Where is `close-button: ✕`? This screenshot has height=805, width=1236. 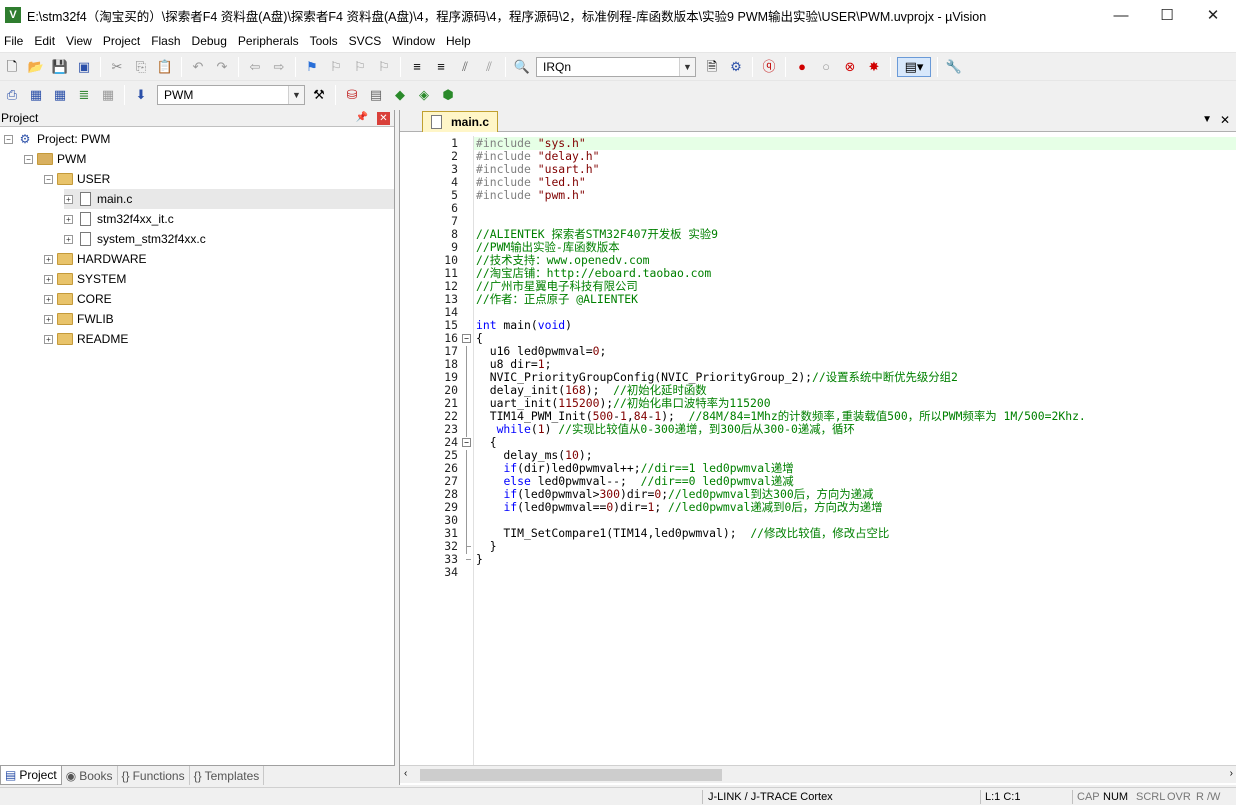
close-button: ✕ is located at coordinates (1213, 15).